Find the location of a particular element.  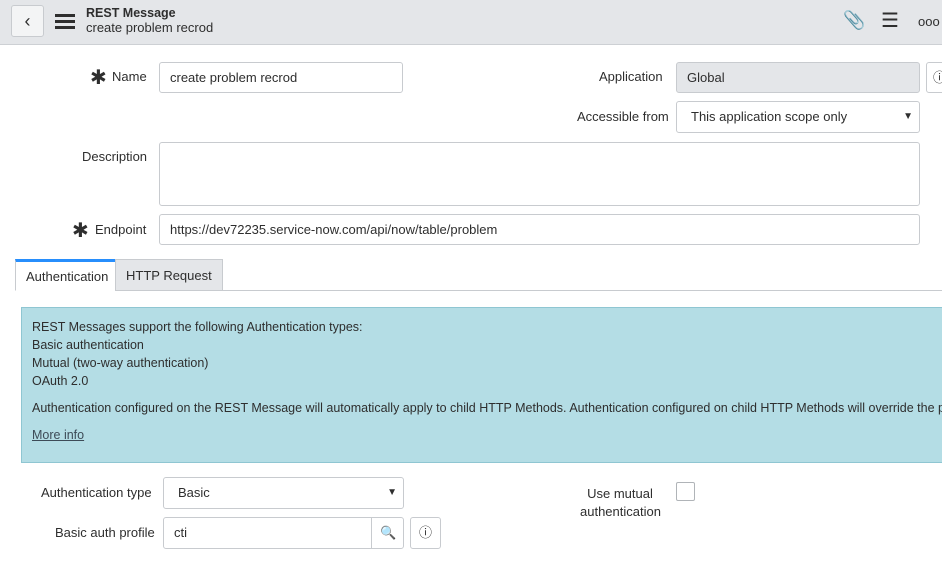

auth-type-value: Basic is located at coordinates (194, 492).